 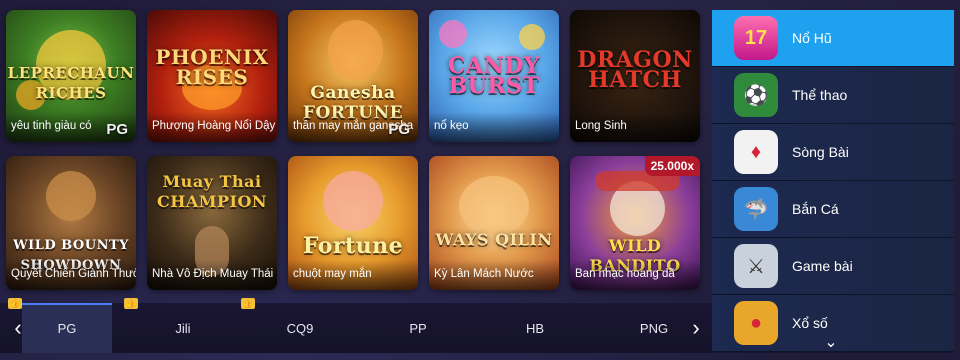 I want to click on multiplier-badge: 25.000x, so click(x=672, y=166).